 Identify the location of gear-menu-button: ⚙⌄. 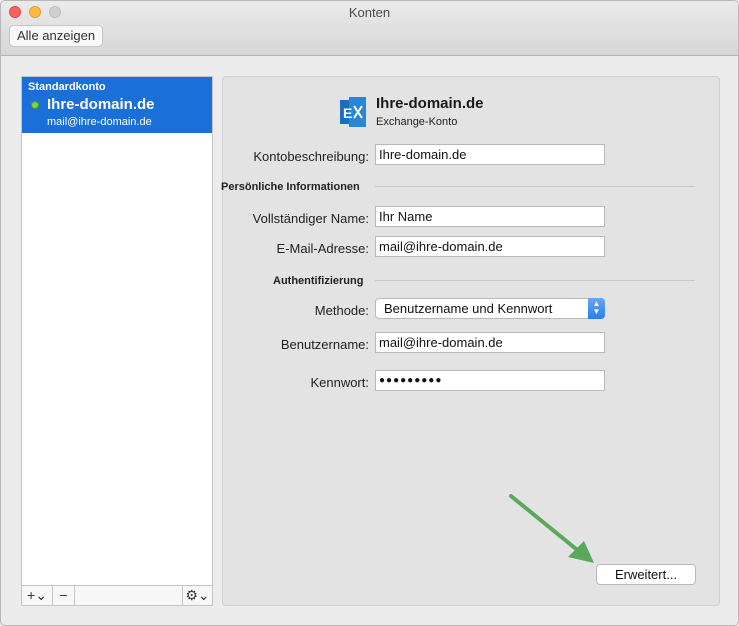
(197, 595).